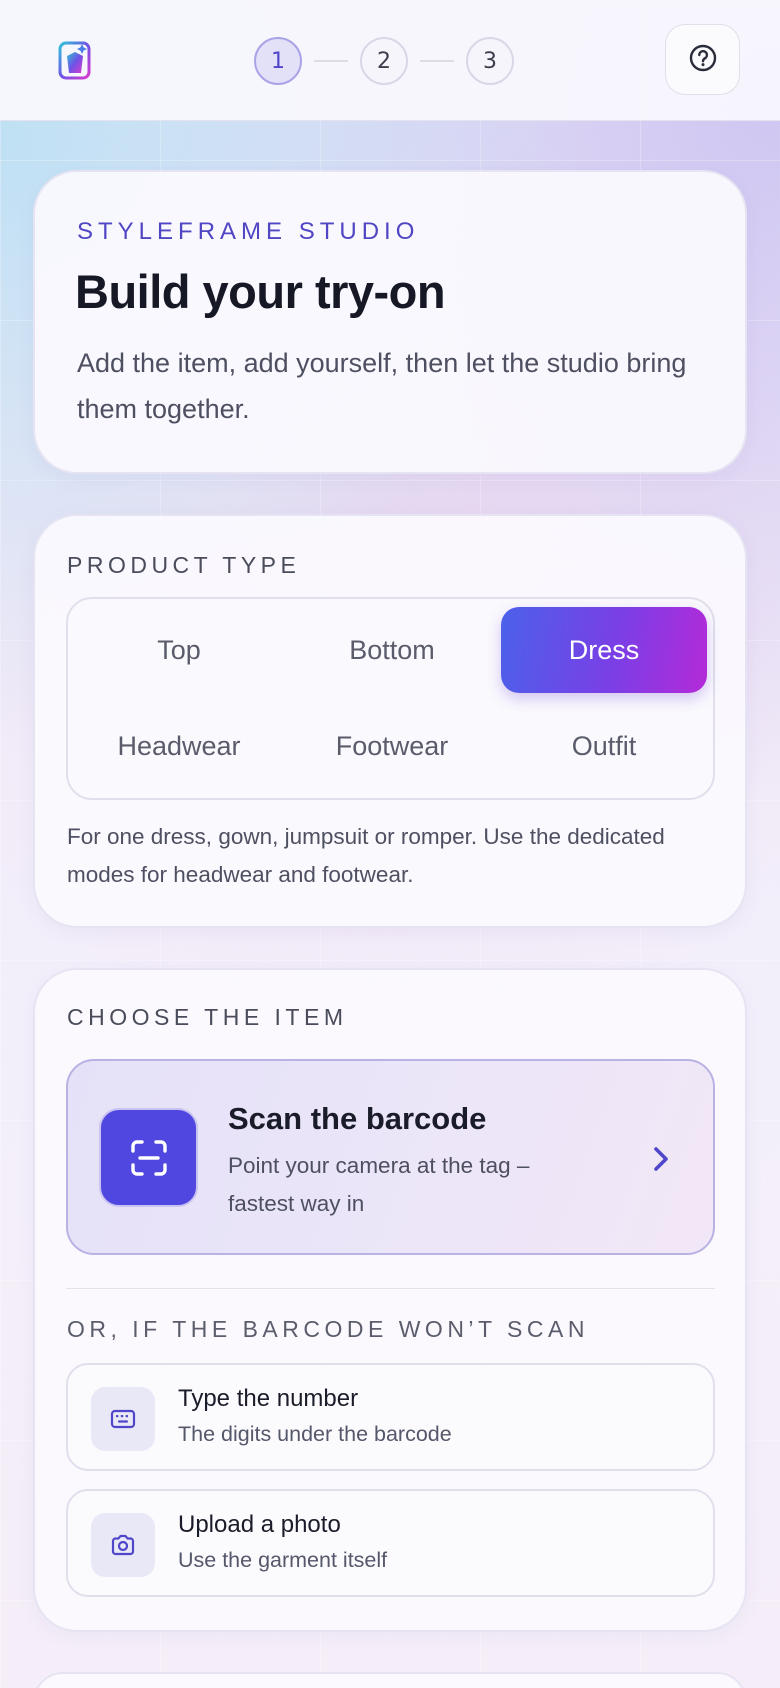 The height and width of the screenshot is (1688, 780). What do you see at coordinates (184, 565) in the screenshot?
I see `product-type-label: PRODUCT TYPE` at bounding box center [184, 565].